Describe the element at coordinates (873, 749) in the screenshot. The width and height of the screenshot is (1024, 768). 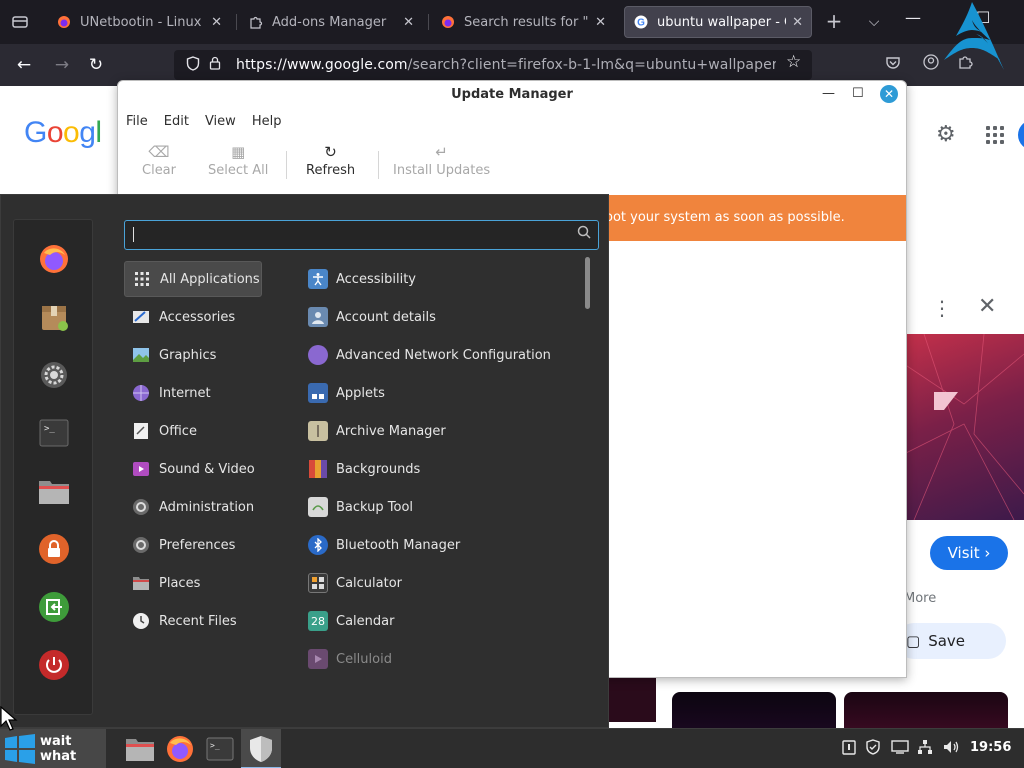
I see `shield-tray-icon` at that location.